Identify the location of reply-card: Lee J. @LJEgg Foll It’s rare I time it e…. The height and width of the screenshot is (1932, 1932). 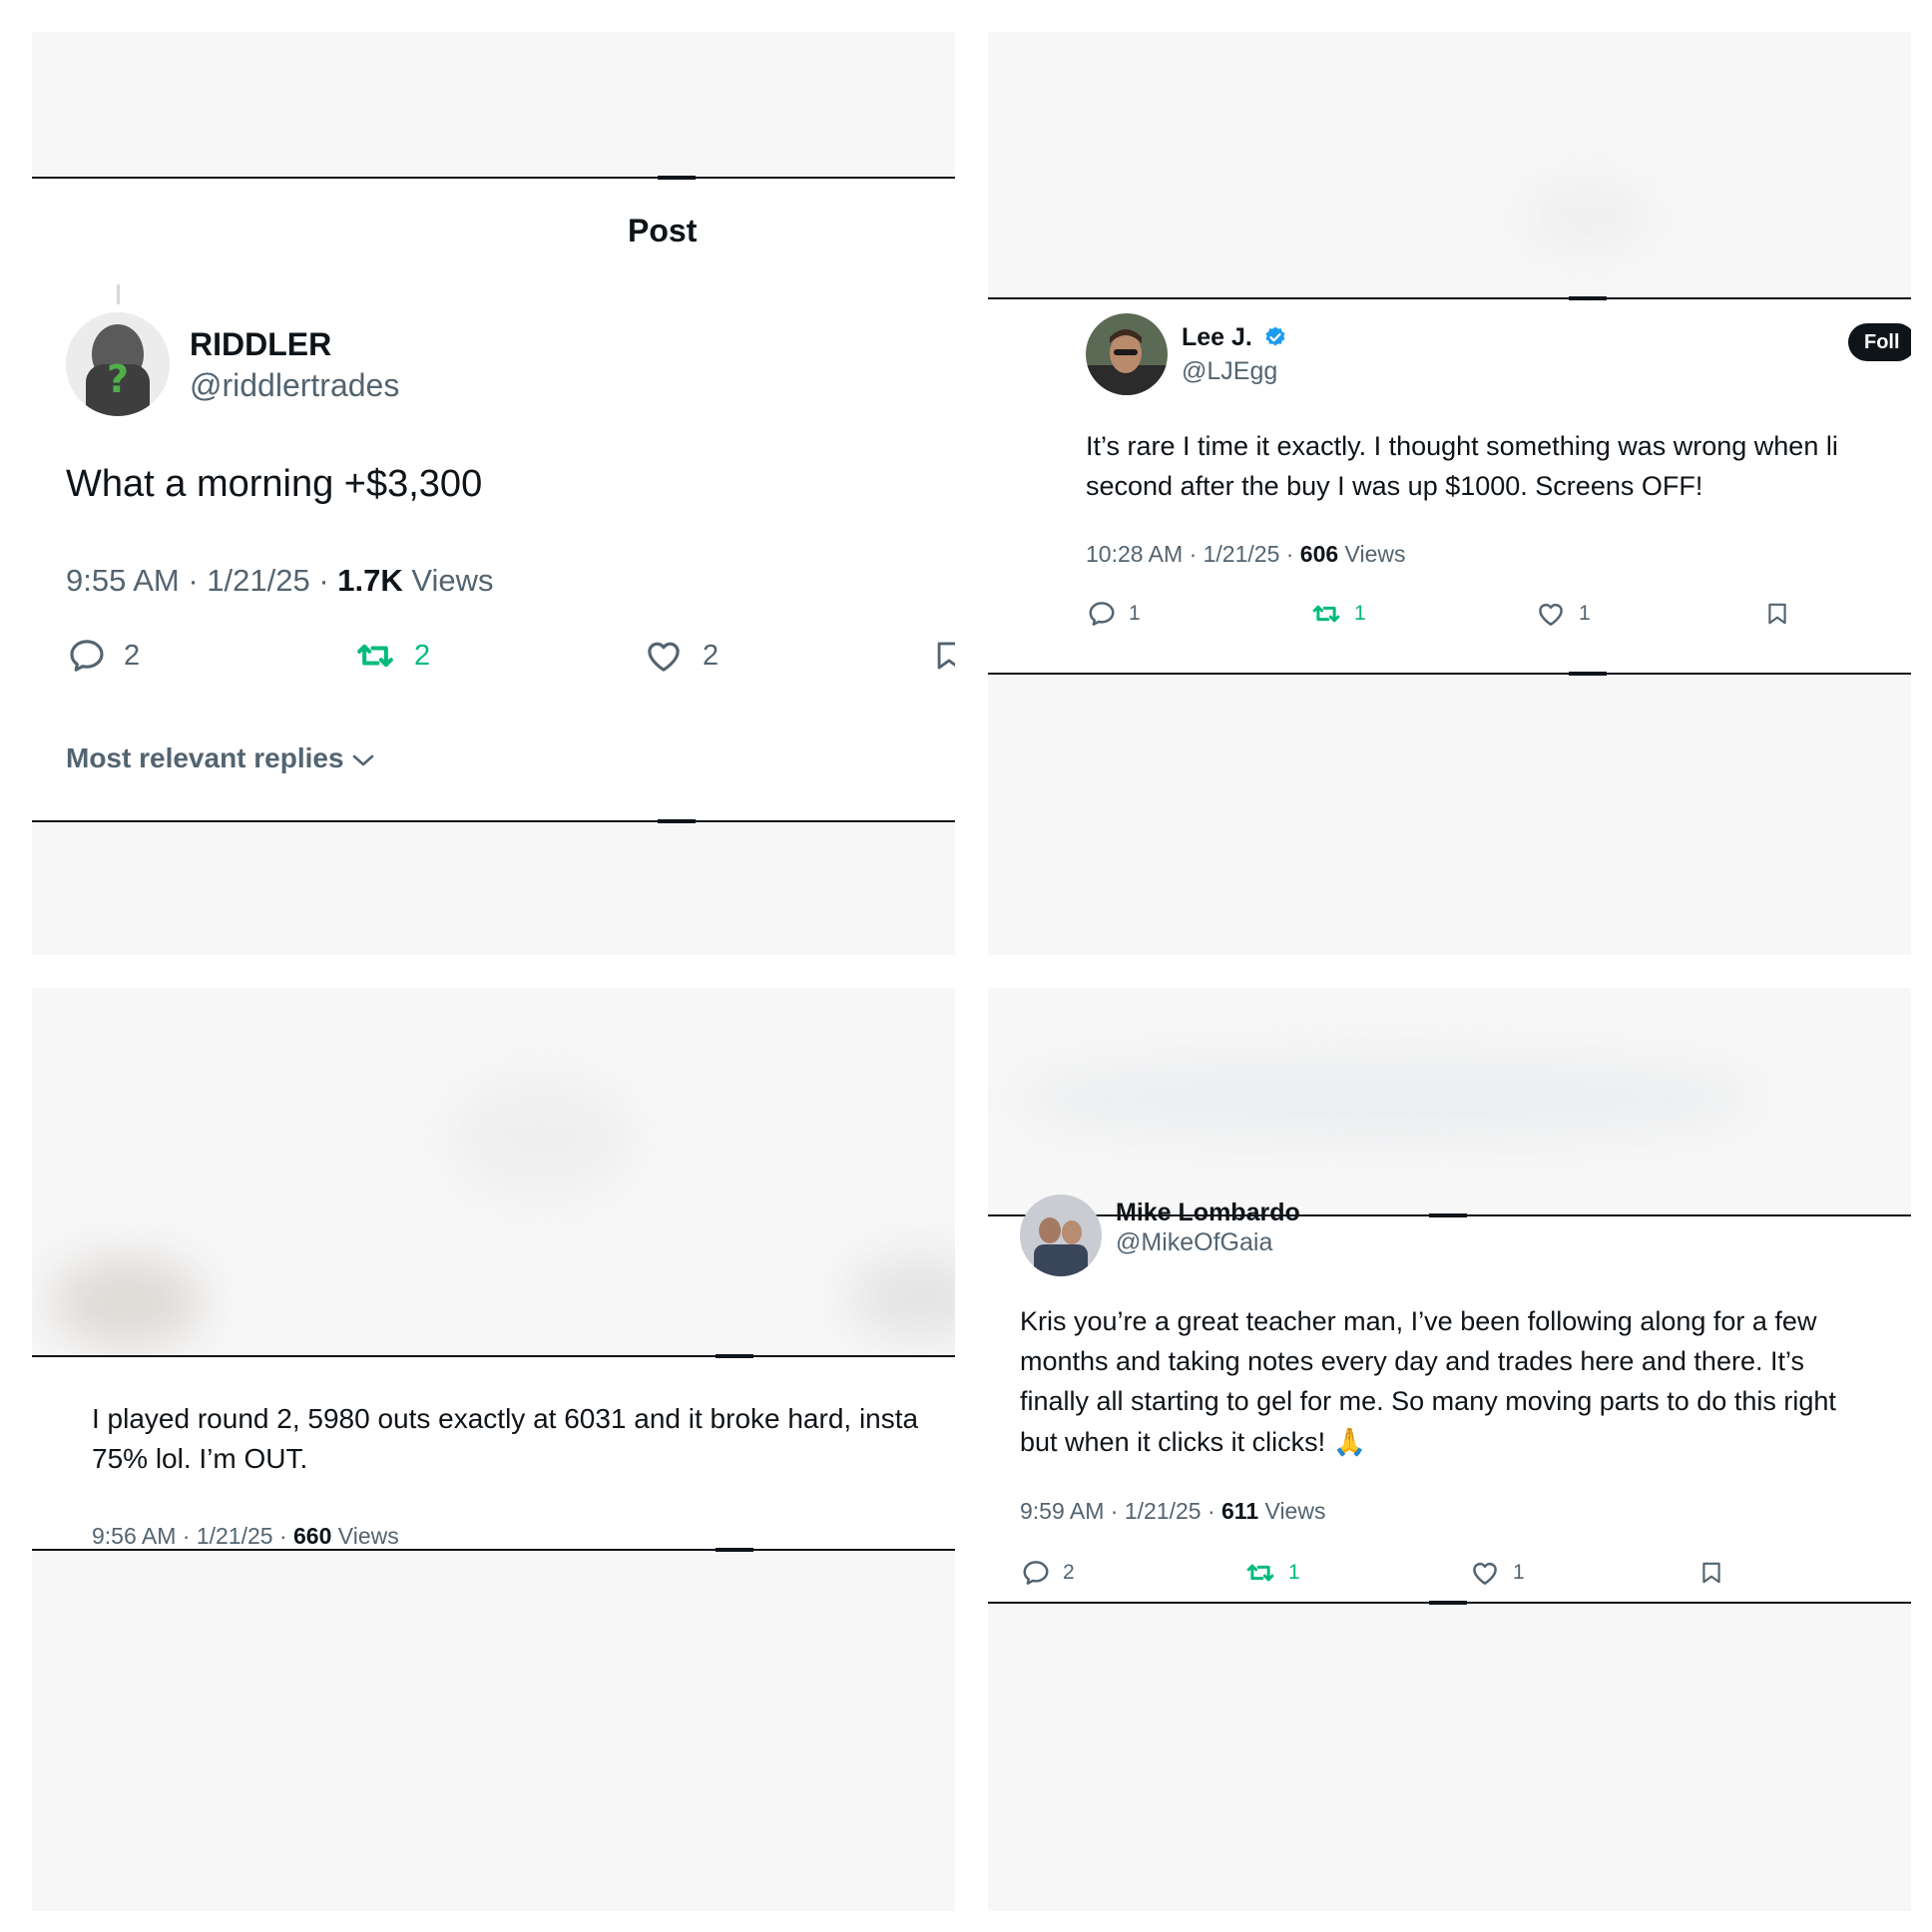
(1449, 486).